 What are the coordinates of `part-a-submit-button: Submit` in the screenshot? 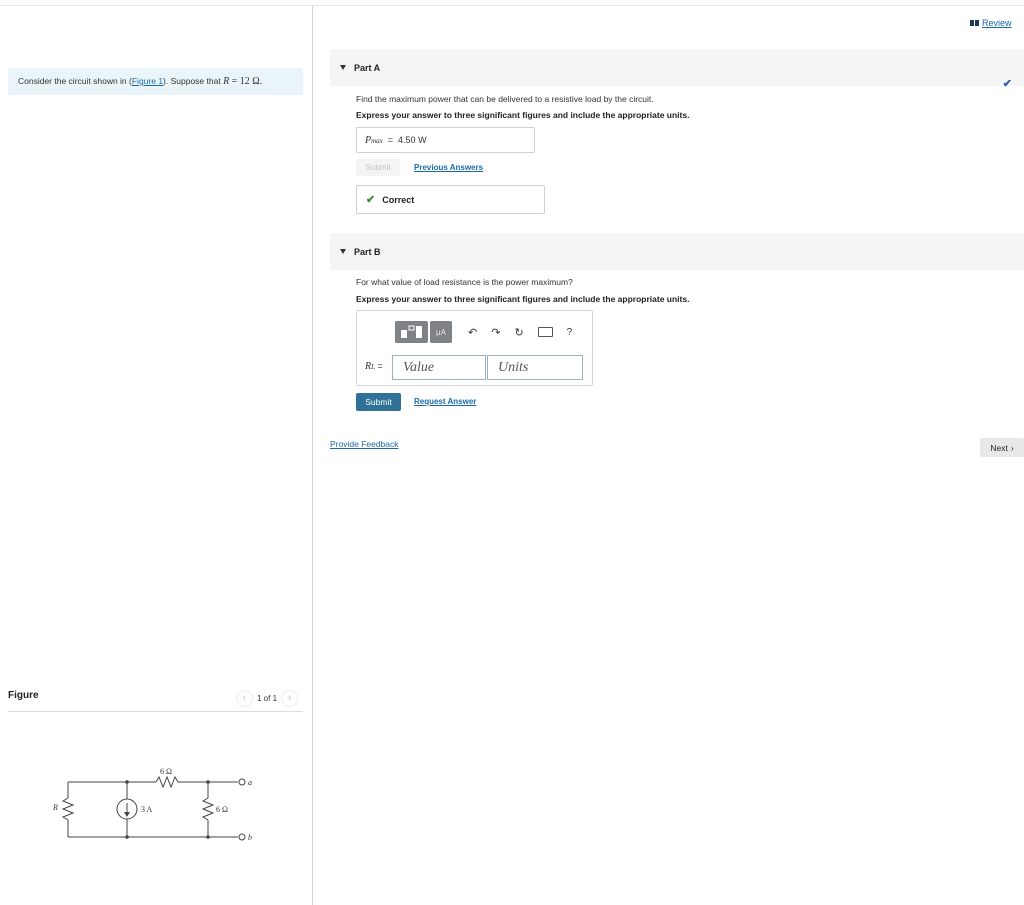 It's located at (378, 167).